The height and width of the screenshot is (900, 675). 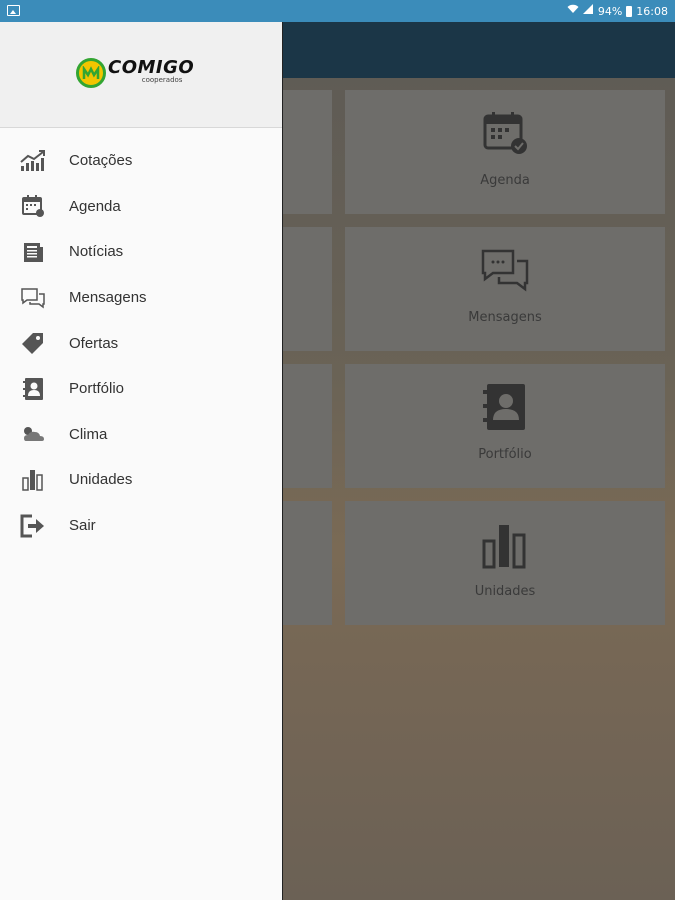 I want to click on menu-item-clima: Clima, so click(x=141, y=435).